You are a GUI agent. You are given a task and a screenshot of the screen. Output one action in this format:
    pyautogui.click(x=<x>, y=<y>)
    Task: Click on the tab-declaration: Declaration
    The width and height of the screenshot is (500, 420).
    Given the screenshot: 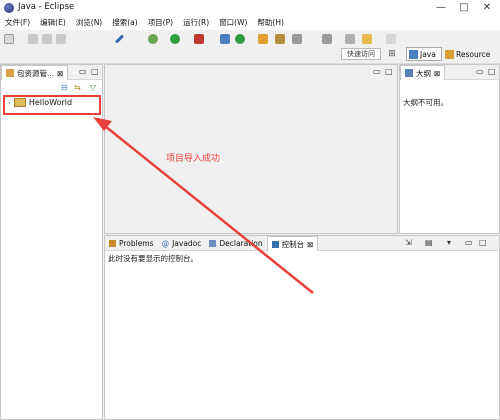 What is the action you would take?
    pyautogui.click(x=235, y=243)
    